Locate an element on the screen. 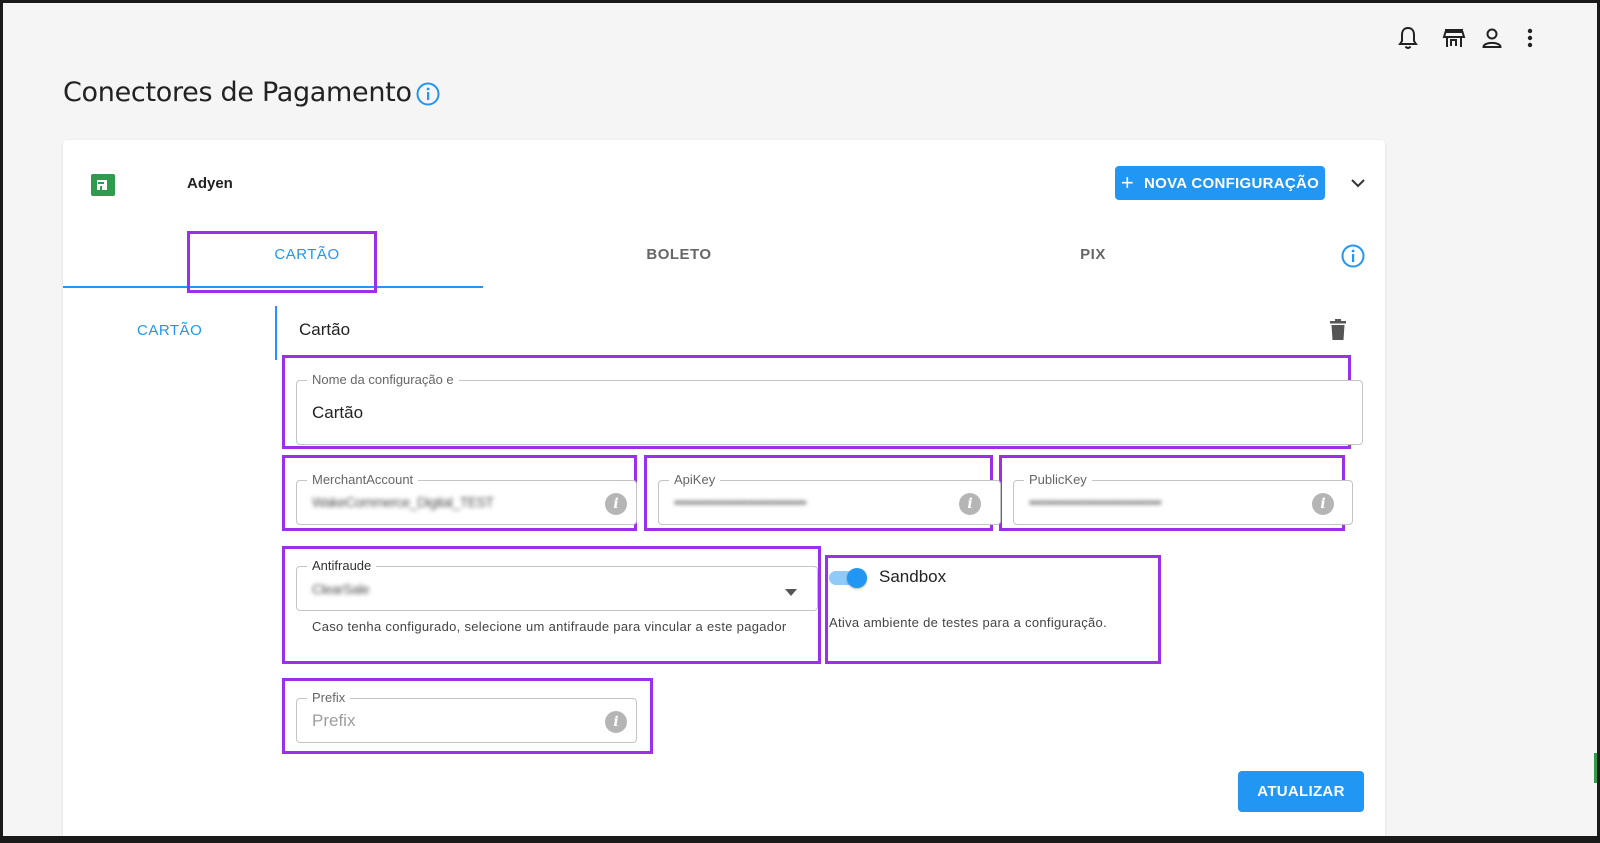  bell-icon is located at coordinates (1408, 38).